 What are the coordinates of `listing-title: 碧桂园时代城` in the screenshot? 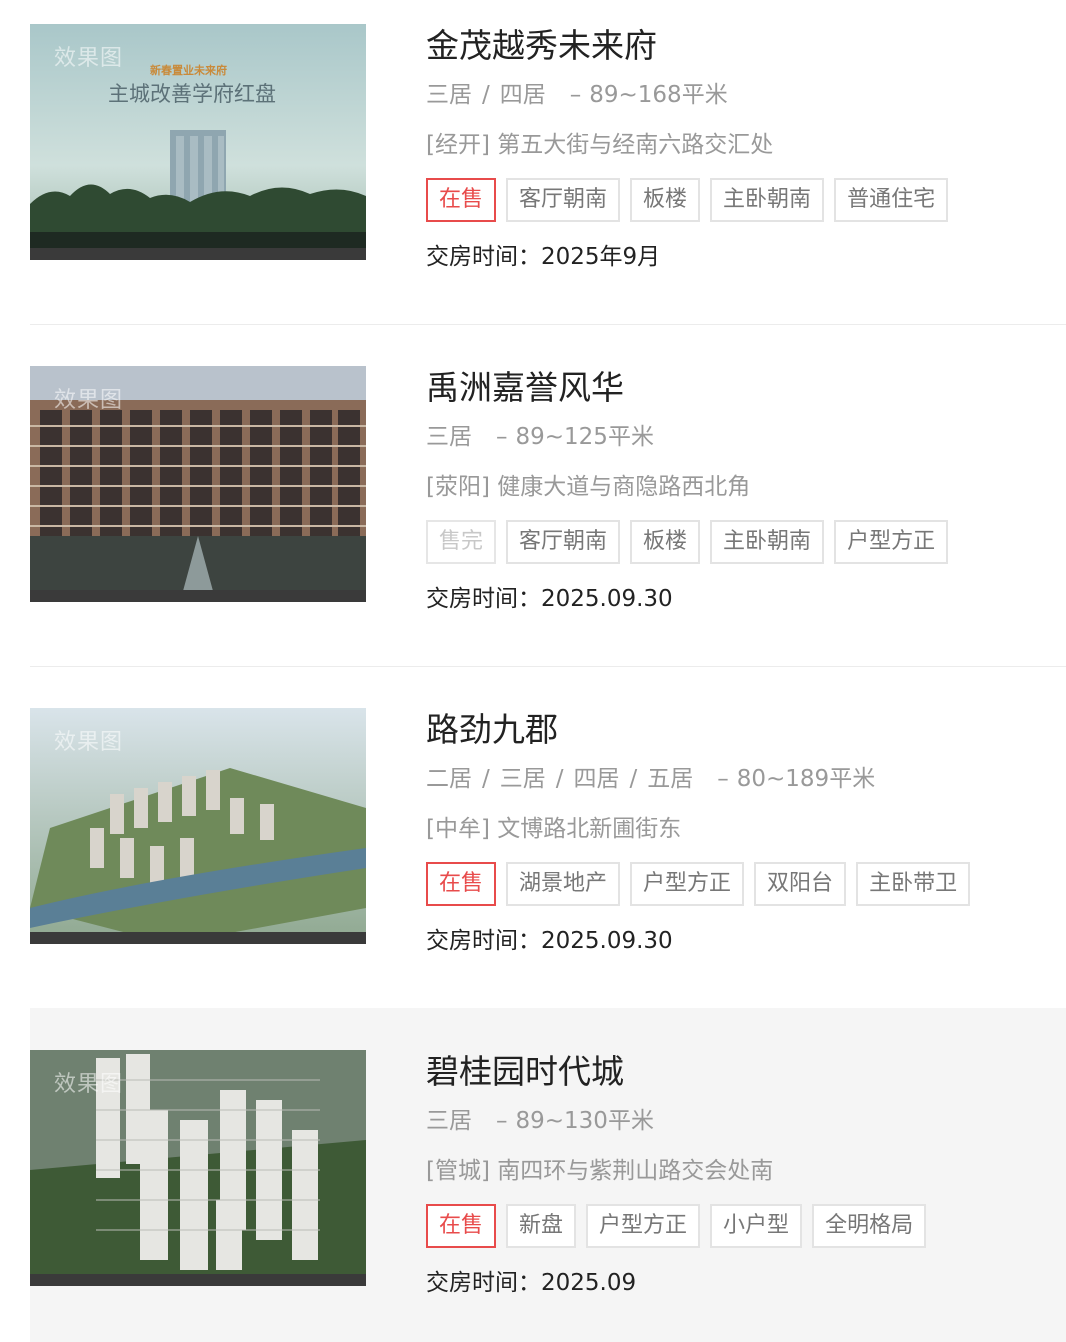 It's located at (736, 1072).